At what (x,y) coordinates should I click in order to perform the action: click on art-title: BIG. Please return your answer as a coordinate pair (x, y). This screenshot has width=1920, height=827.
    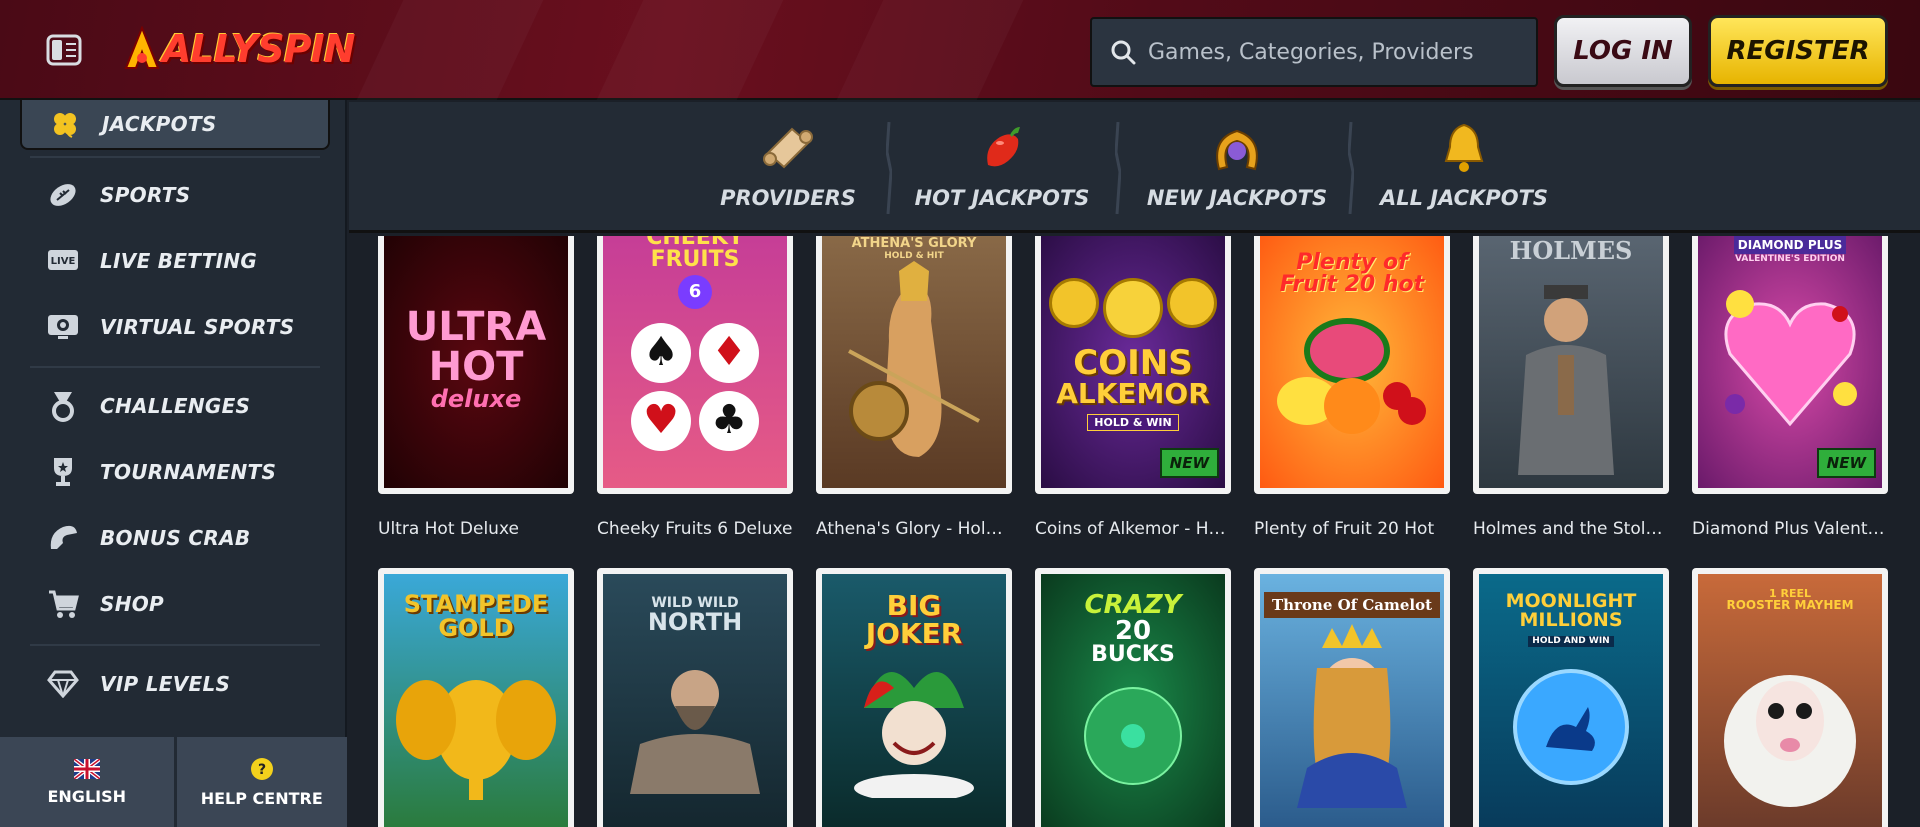
    Looking at the image, I should click on (914, 605).